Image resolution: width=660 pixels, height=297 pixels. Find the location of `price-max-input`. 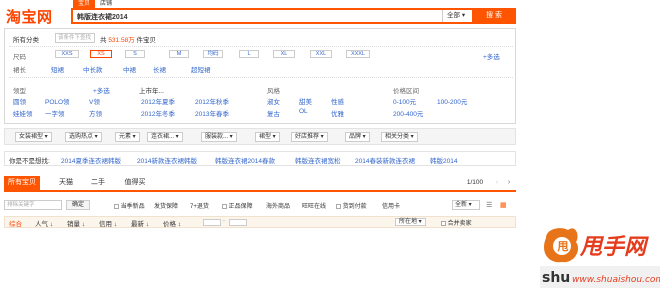

price-max-input is located at coordinates (238, 222).